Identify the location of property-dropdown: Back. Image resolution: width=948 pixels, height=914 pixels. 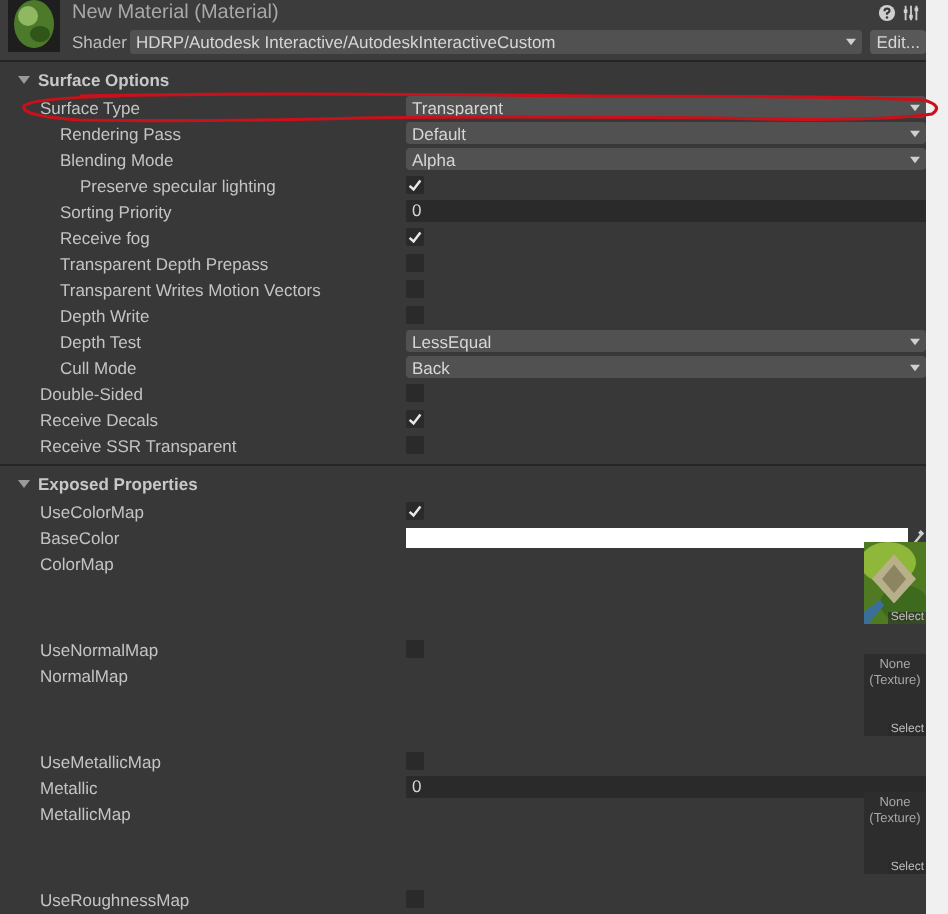
(666, 367).